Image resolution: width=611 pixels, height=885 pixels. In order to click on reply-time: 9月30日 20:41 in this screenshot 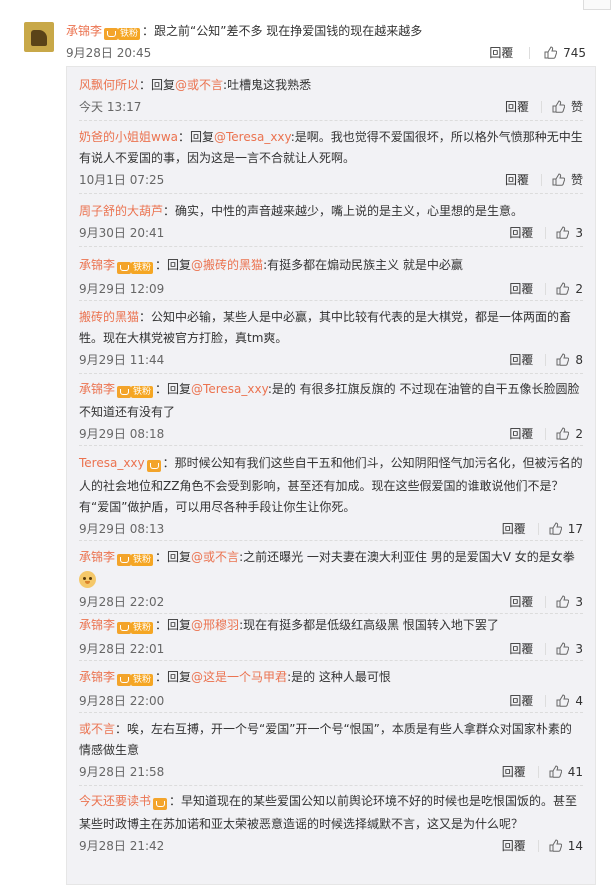, I will do `click(122, 233)`.